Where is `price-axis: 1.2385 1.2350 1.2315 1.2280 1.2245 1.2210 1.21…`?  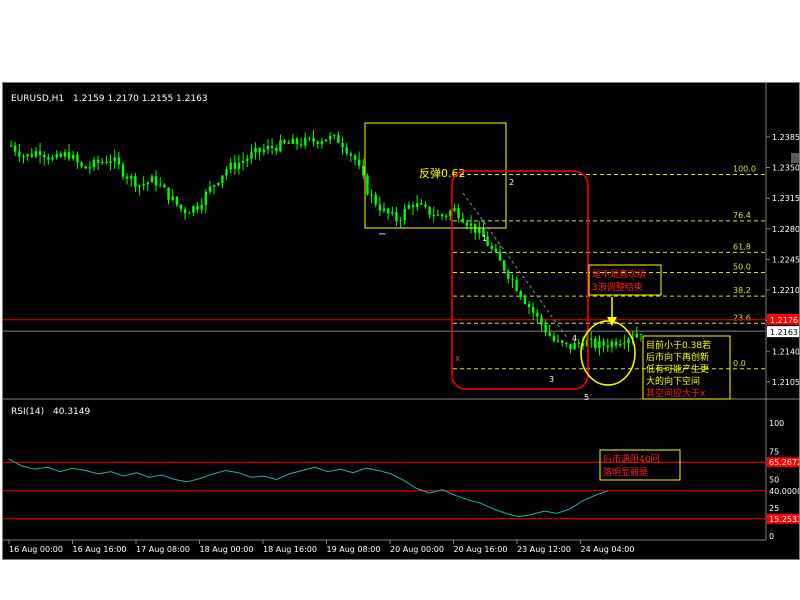 price-axis: 1.2385 1.2350 1.2315 1.2280 1.2245 1.2210 1.21… is located at coordinates (782, 260).